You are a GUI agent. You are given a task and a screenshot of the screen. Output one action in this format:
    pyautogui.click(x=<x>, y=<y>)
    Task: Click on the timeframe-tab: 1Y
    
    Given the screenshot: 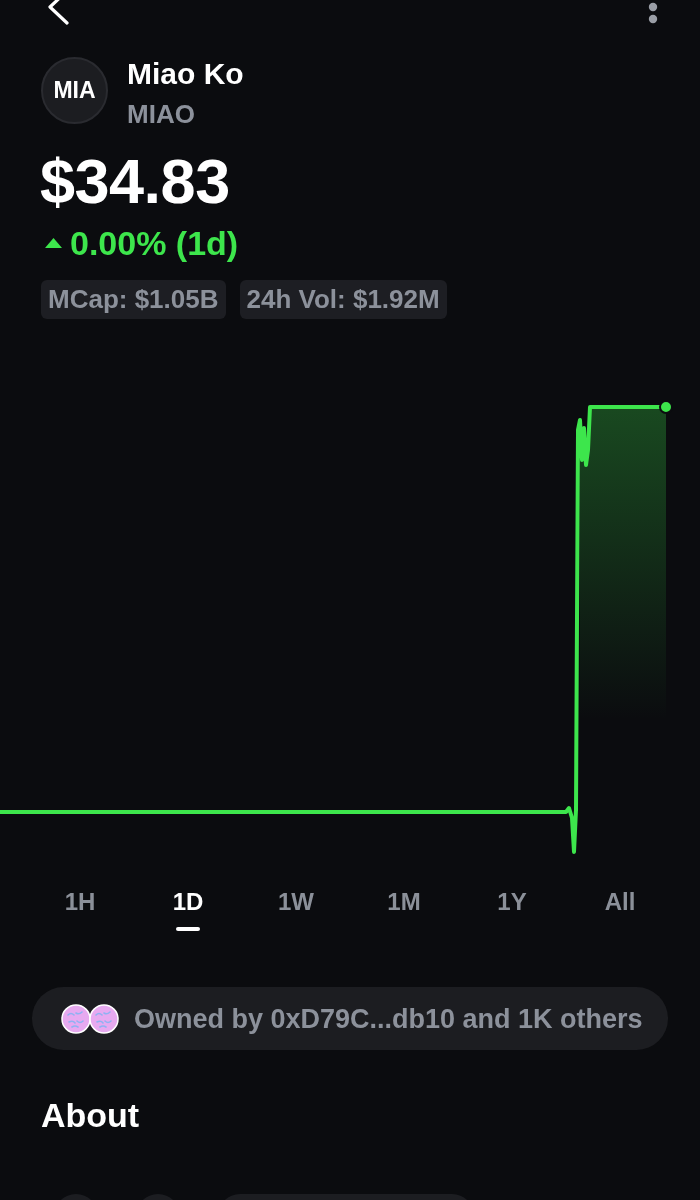 What is the action you would take?
    pyautogui.click(x=512, y=909)
    